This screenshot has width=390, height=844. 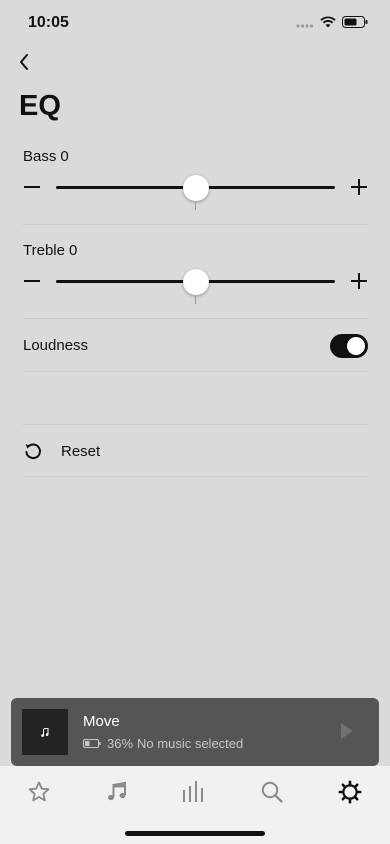 I want to click on status-icons, so click(x=332, y=24).